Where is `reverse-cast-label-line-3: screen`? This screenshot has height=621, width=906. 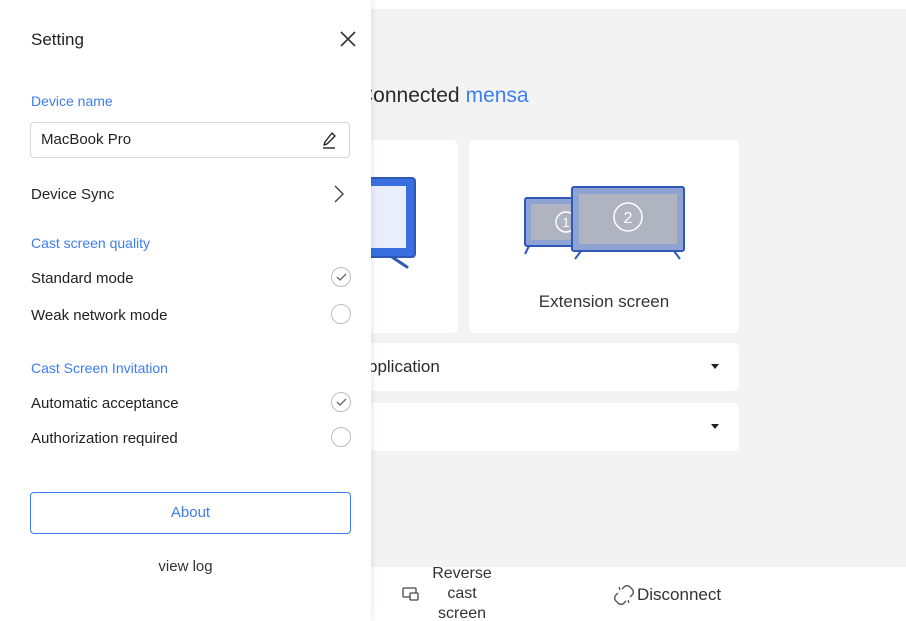
reverse-cast-label-line-3: screen is located at coordinates (462, 613).